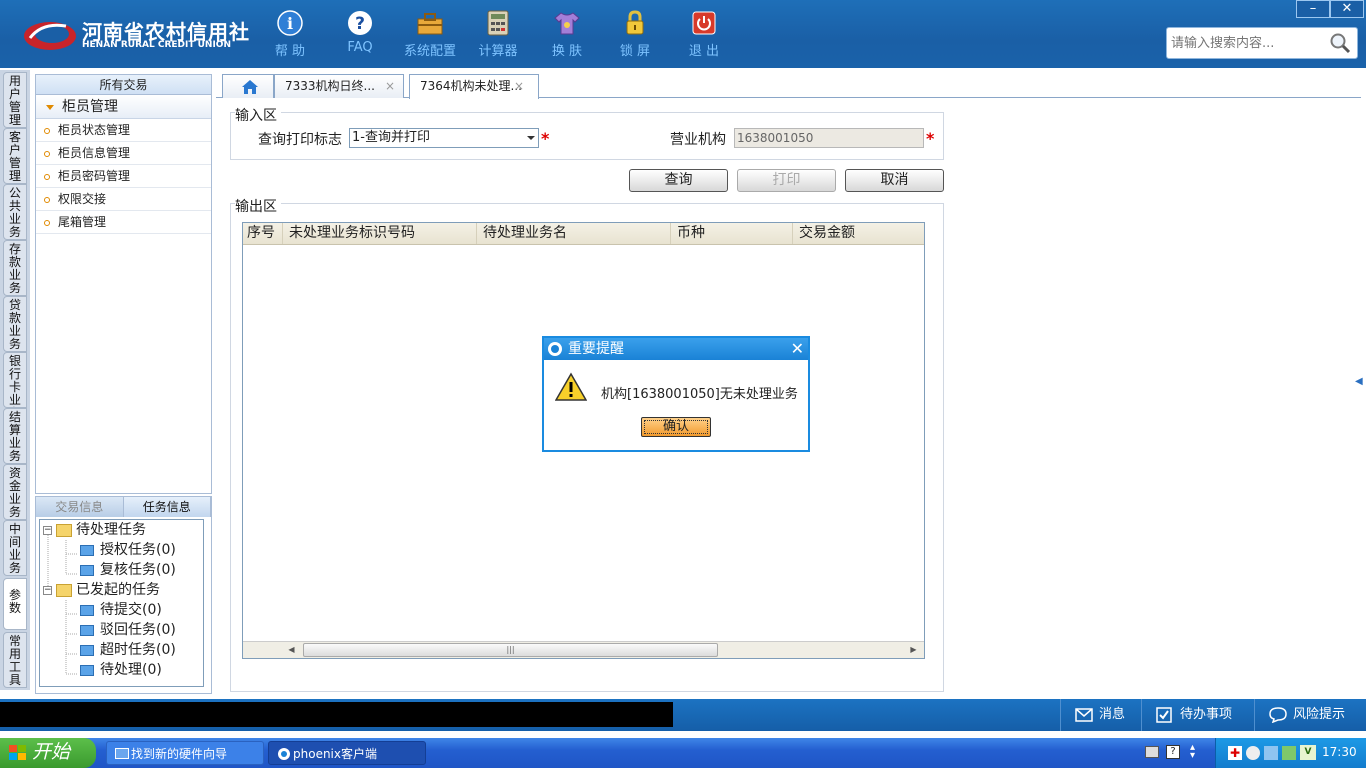  Describe the element at coordinates (894, 180) in the screenshot. I see `cancel-button: 取消` at that location.